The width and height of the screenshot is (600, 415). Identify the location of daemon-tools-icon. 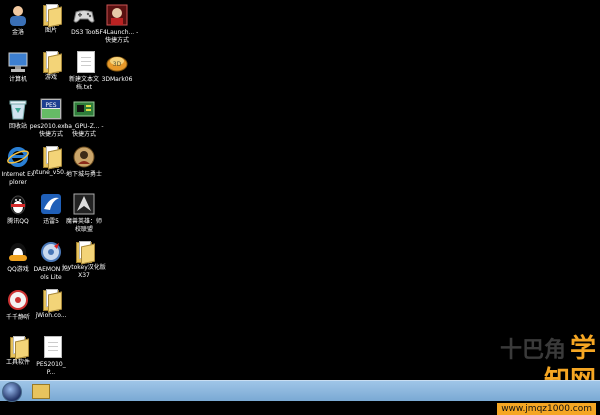
(51, 252).